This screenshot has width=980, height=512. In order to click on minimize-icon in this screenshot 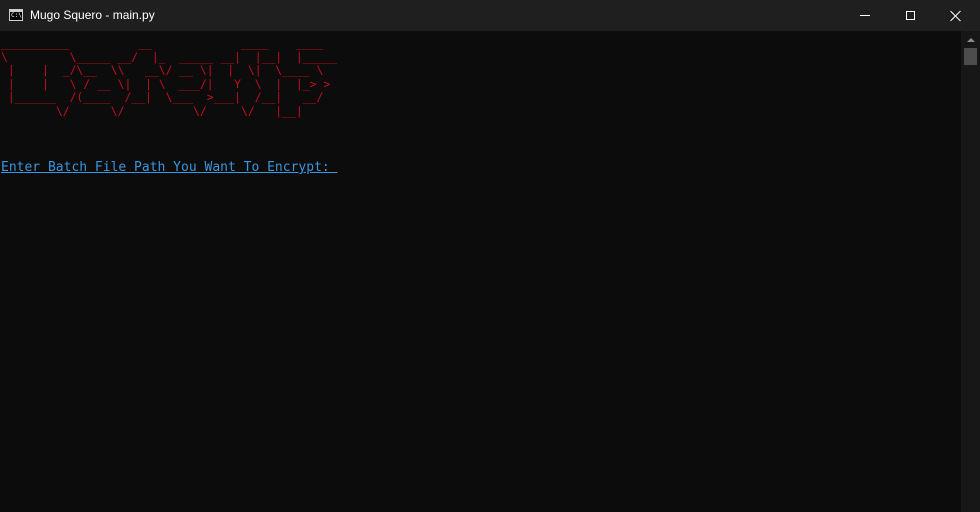, I will do `click(865, 15)`.